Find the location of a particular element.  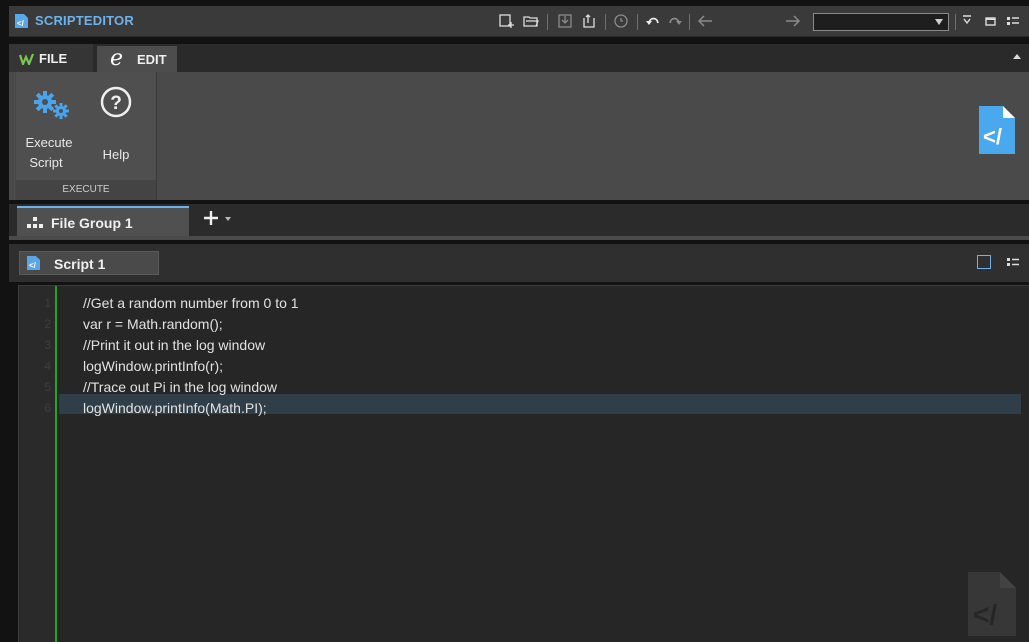

wavelab-logo-icon is located at coordinates (27, 59).